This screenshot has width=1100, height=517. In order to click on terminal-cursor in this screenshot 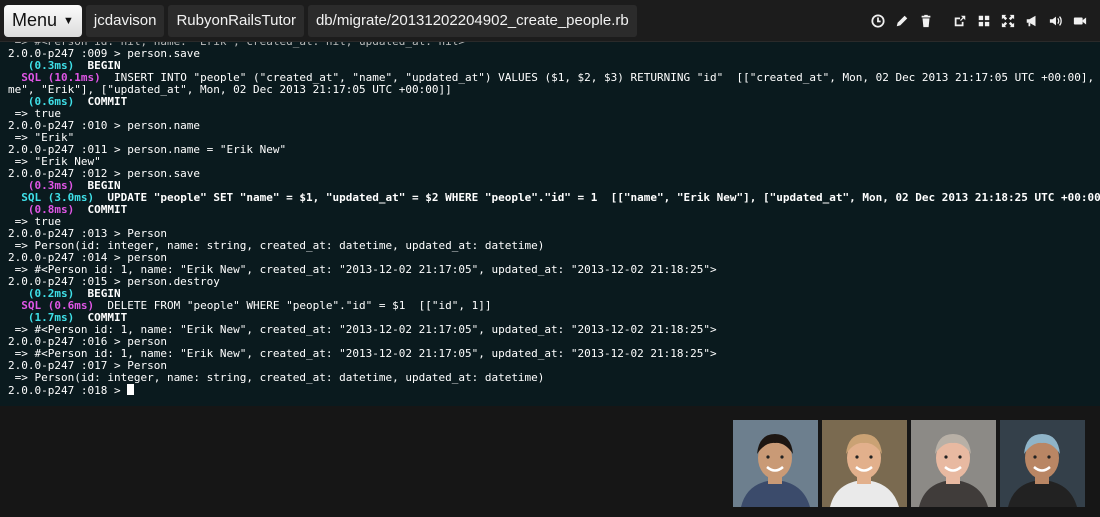, I will do `click(131, 389)`.